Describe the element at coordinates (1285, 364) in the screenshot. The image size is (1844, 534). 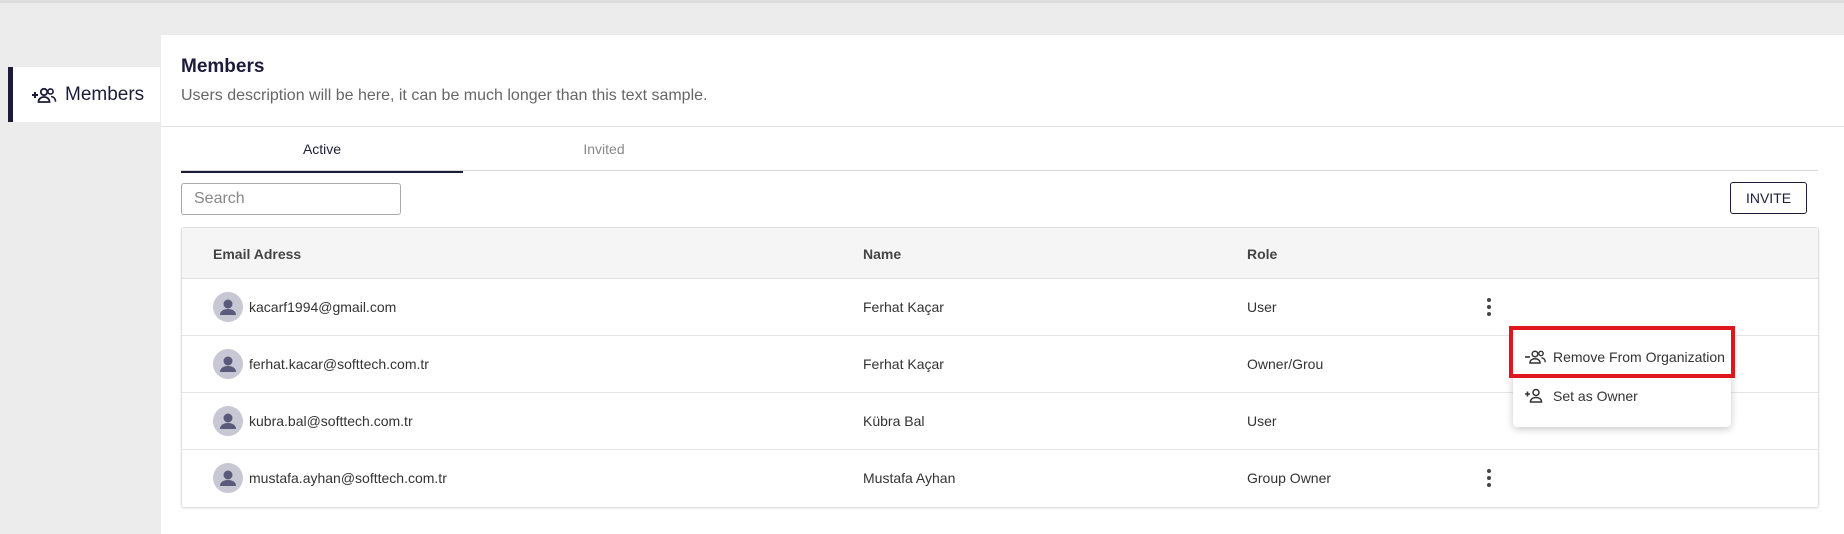
I see `role-cell: Owner/Grou` at that location.